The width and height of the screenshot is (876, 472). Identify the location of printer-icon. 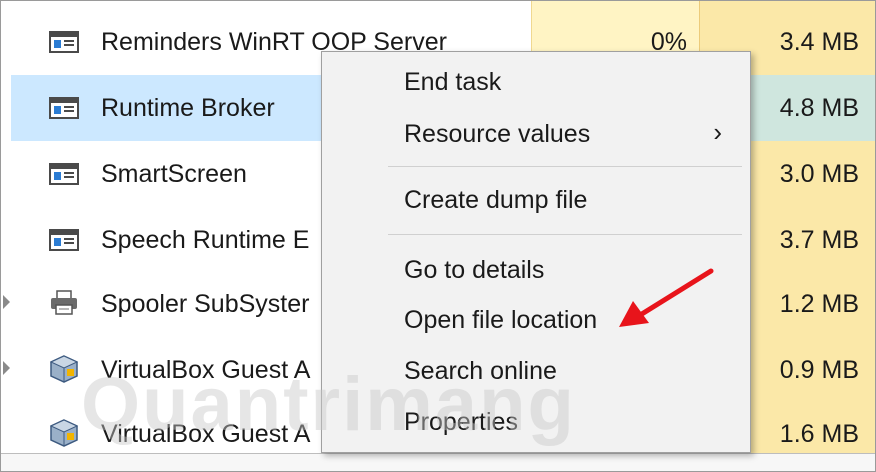
(64, 302).